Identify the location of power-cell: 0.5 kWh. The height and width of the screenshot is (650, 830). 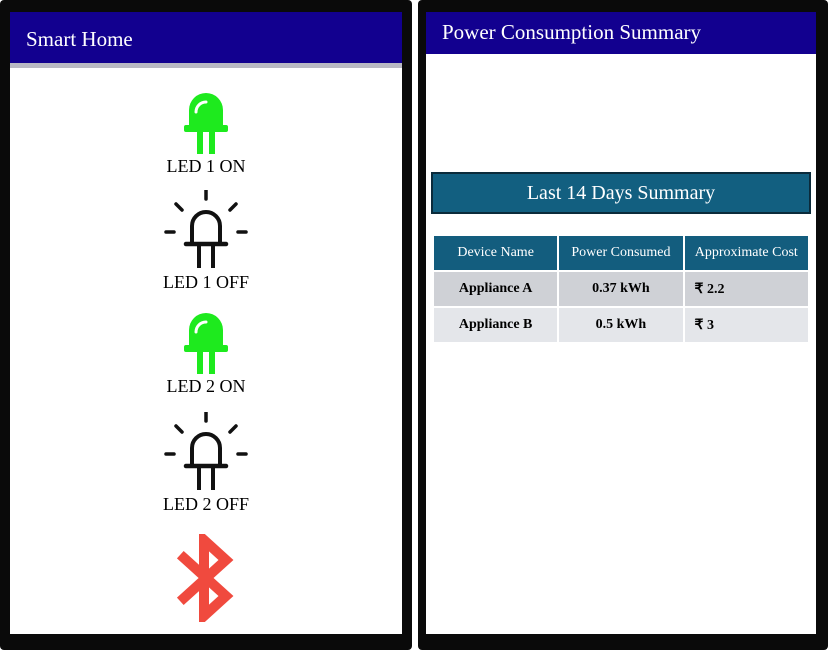
(621, 325).